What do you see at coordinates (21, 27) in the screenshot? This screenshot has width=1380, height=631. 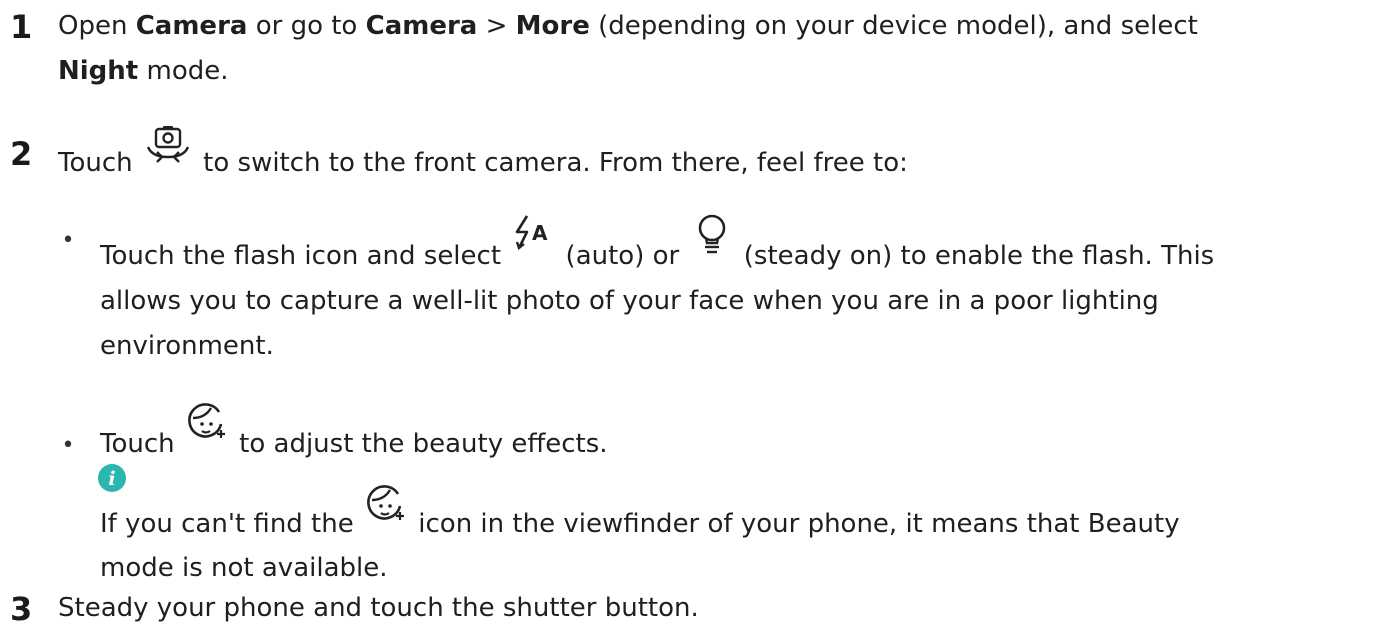 I see `step-number: 1` at bounding box center [21, 27].